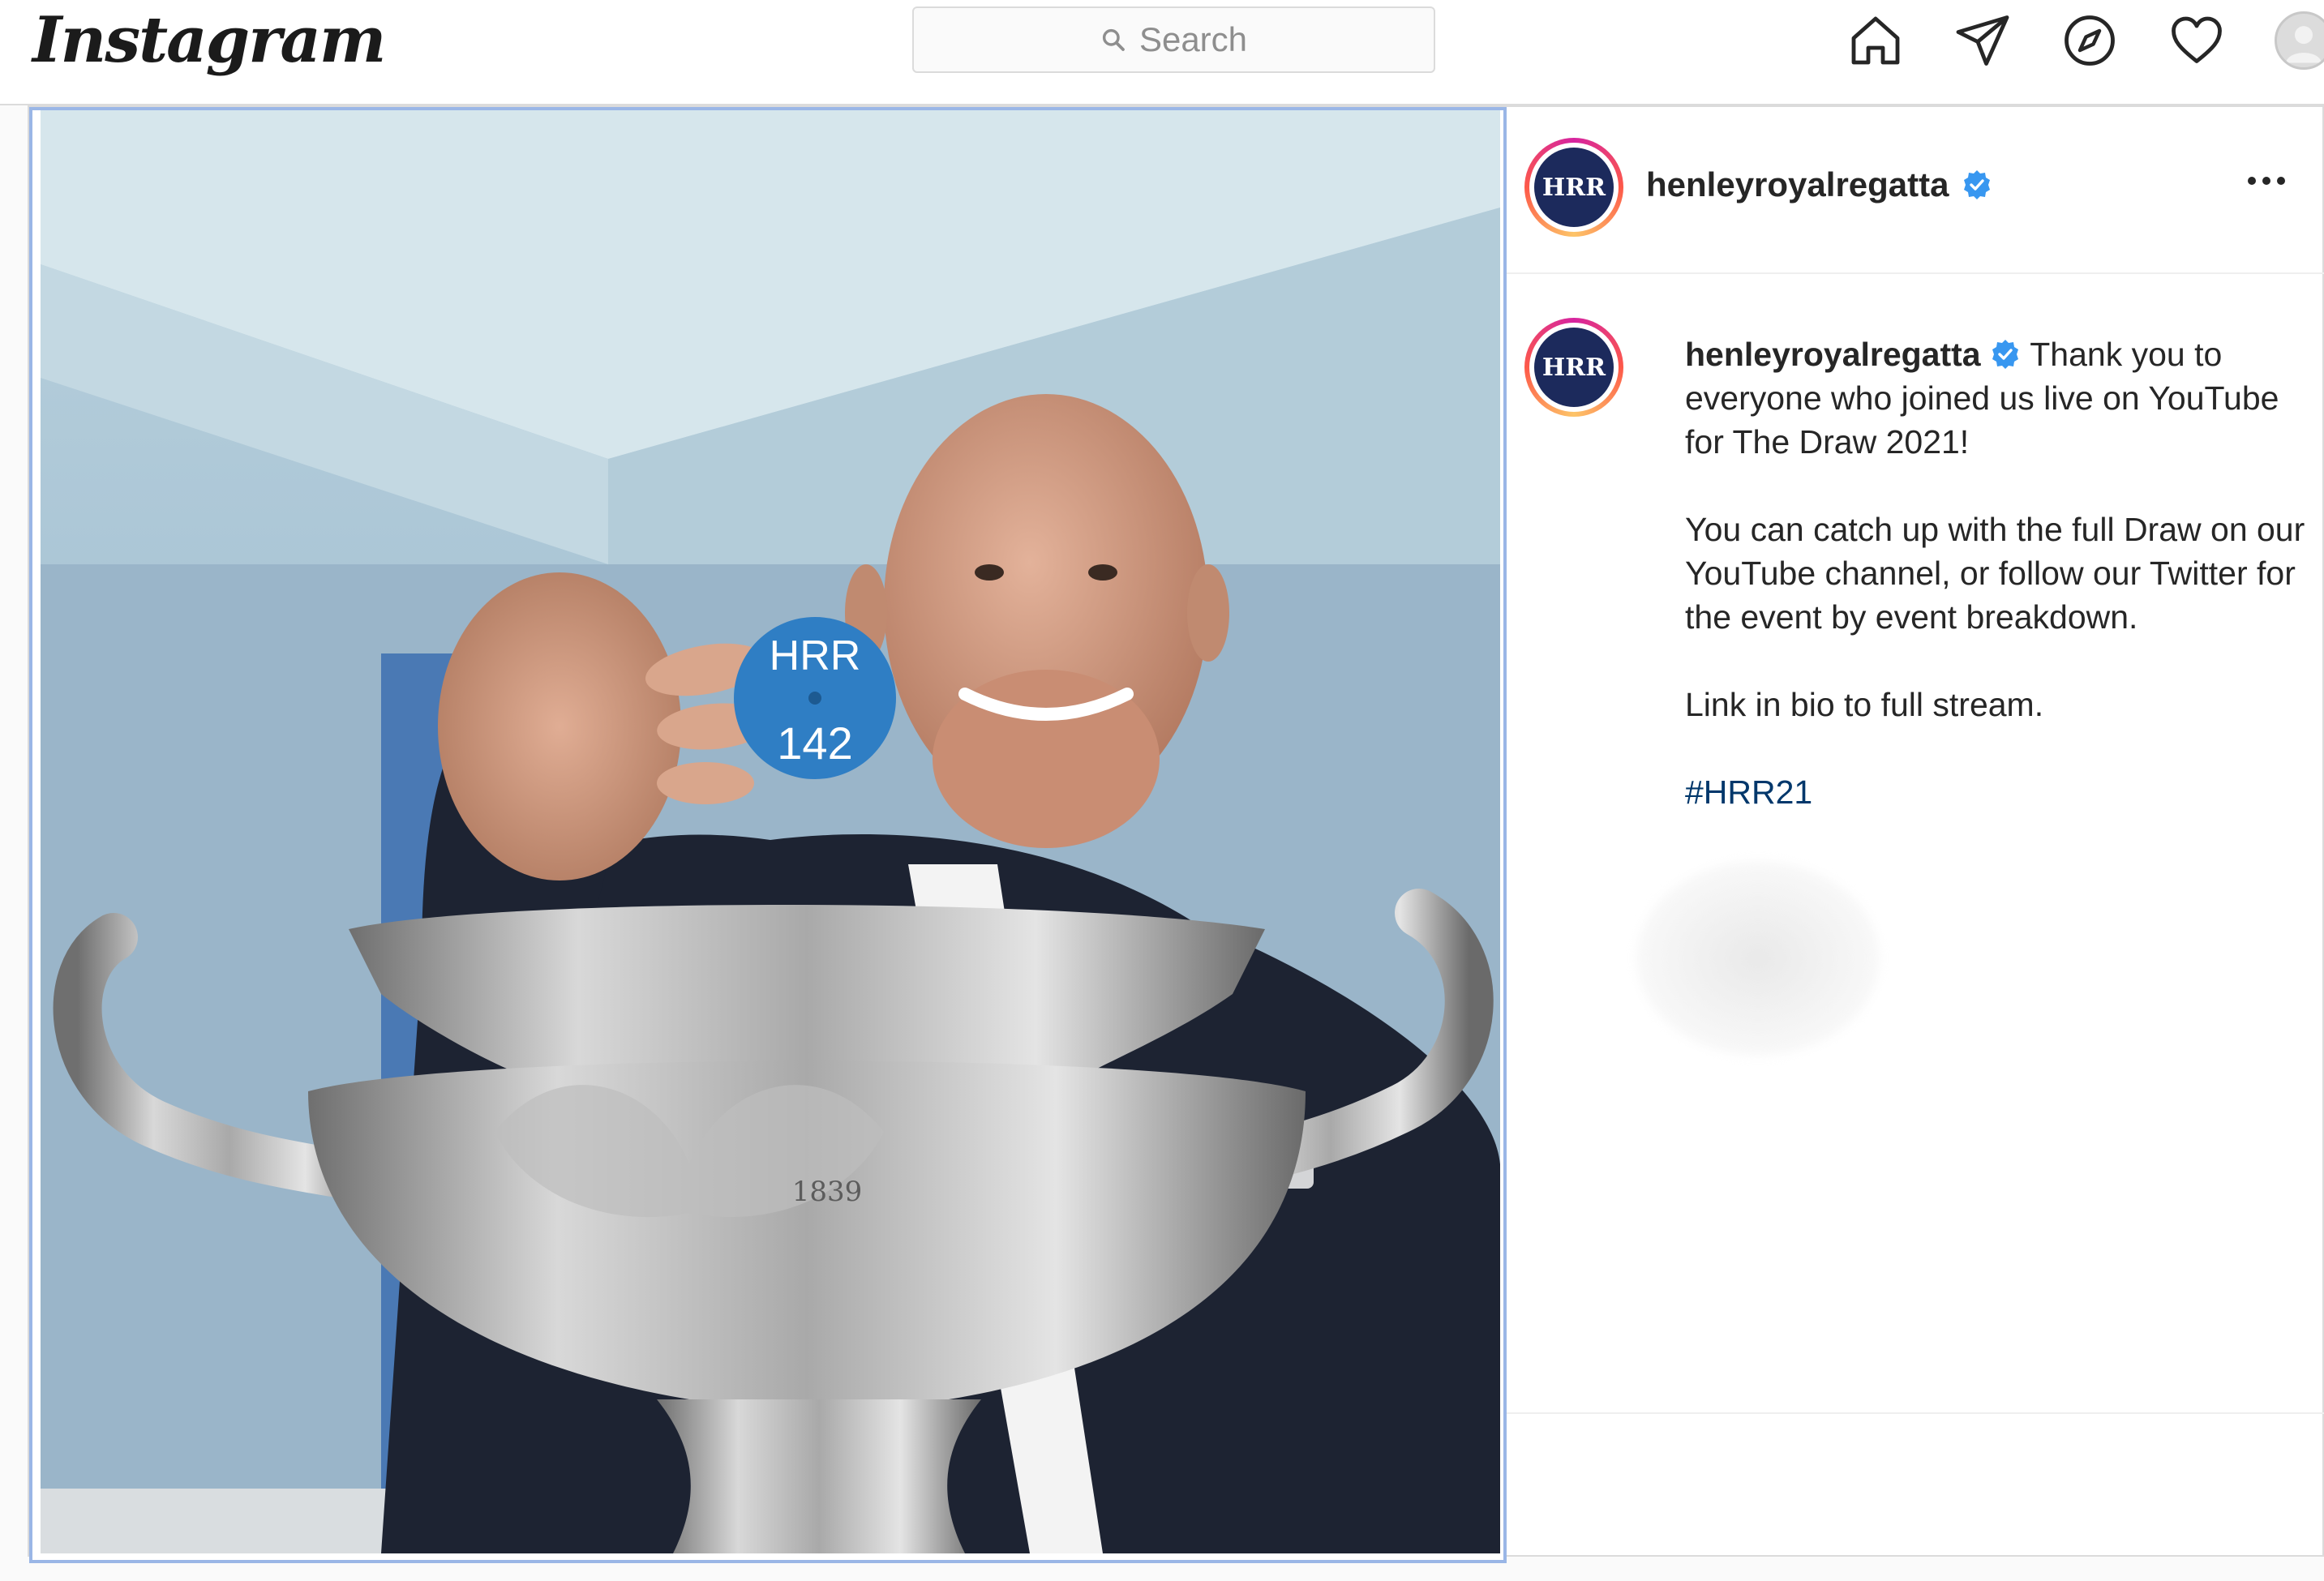 This screenshot has height=1581, width=2324. I want to click on home-button, so click(1876, 41).